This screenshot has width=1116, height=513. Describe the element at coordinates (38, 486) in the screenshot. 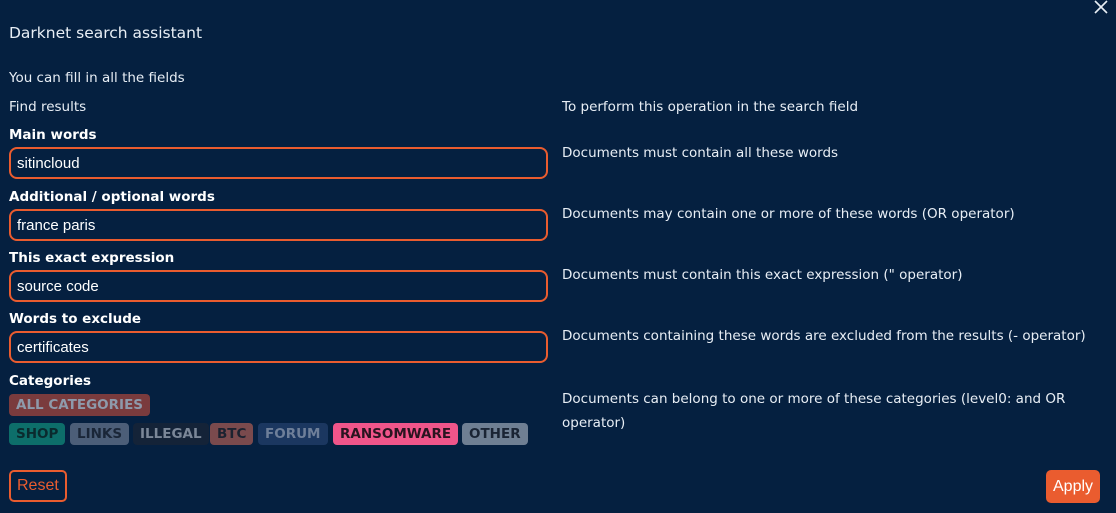

I see `reset-button: Reset` at that location.